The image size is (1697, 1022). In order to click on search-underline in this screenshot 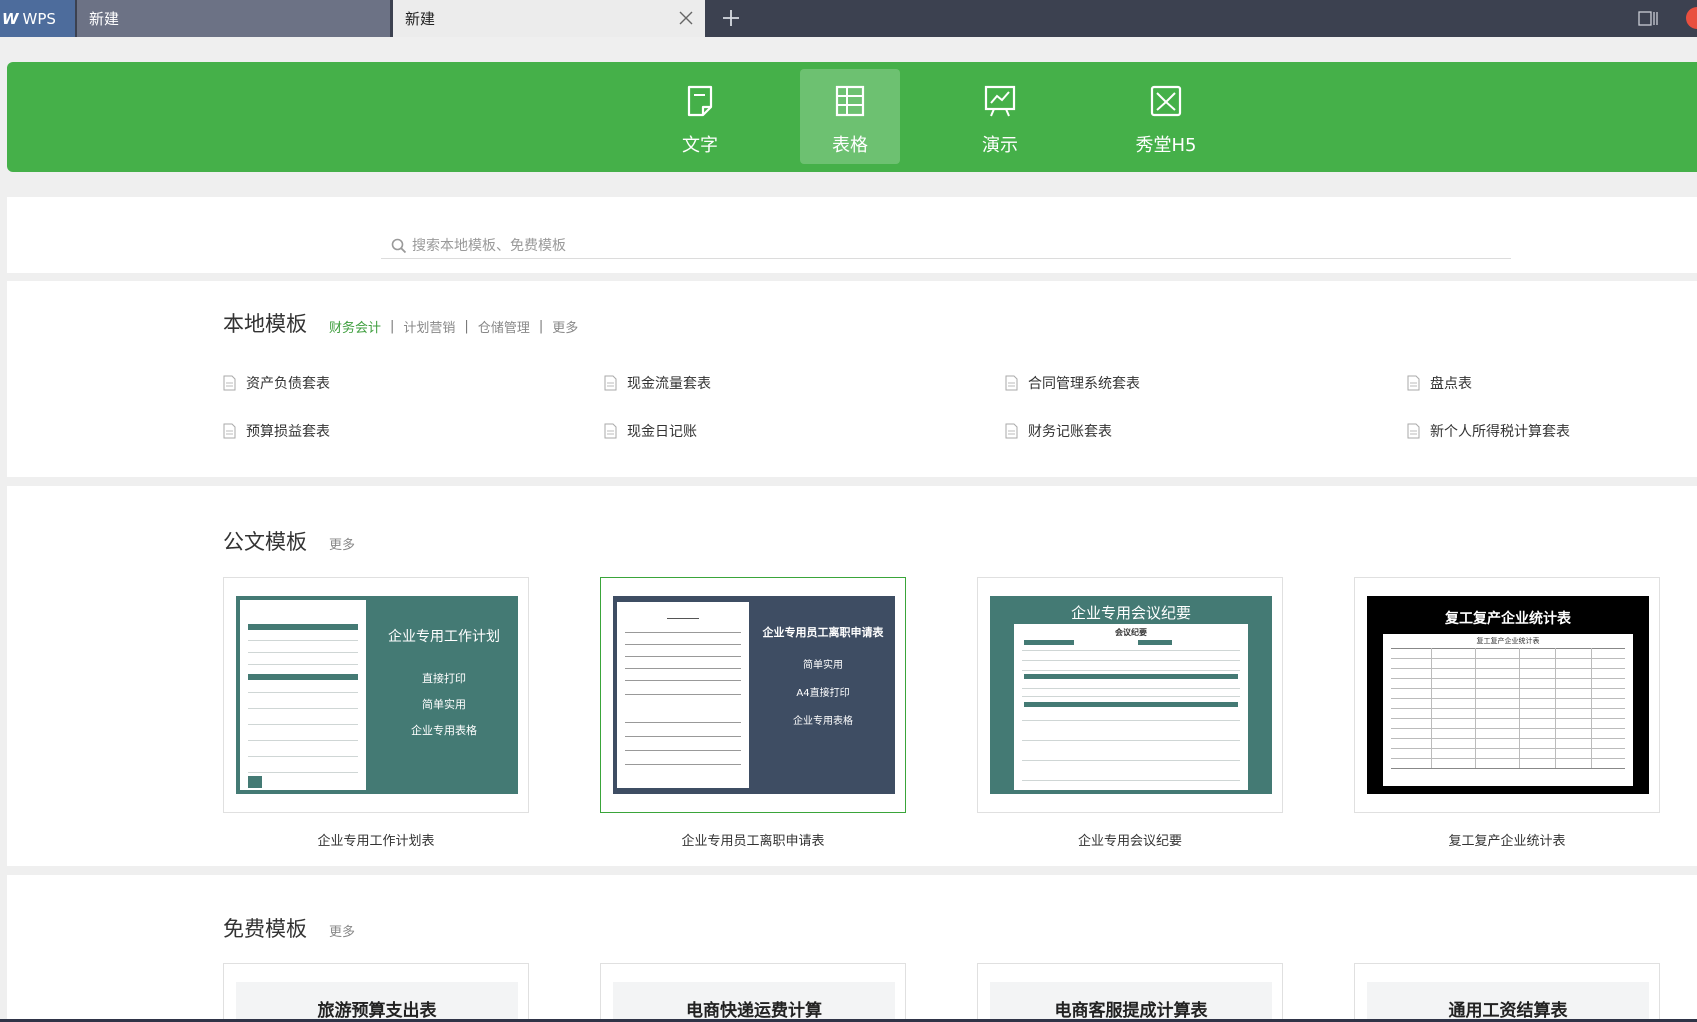, I will do `click(946, 258)`.